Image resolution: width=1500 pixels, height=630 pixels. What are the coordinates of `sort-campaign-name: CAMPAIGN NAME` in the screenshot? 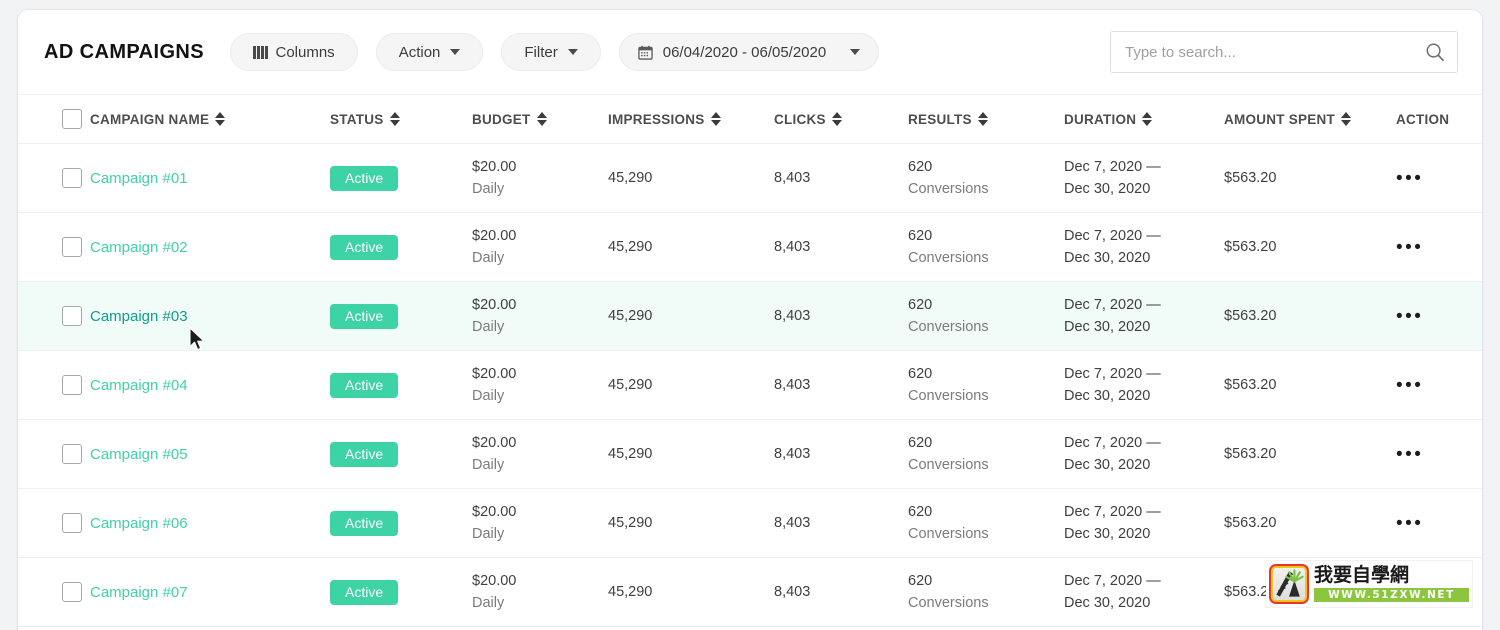 It's located at (158, 119).